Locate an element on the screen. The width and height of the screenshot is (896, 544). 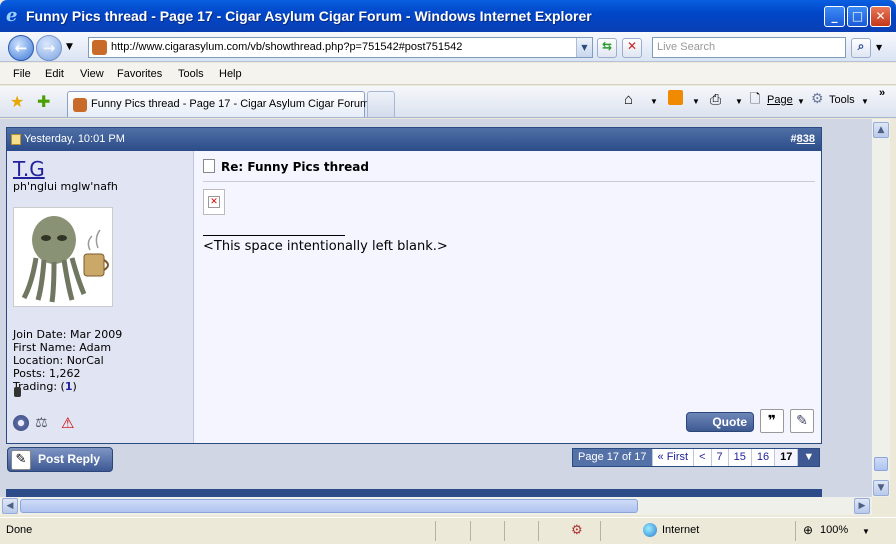
quote-button: Quote is located at coordinates (720, 422).